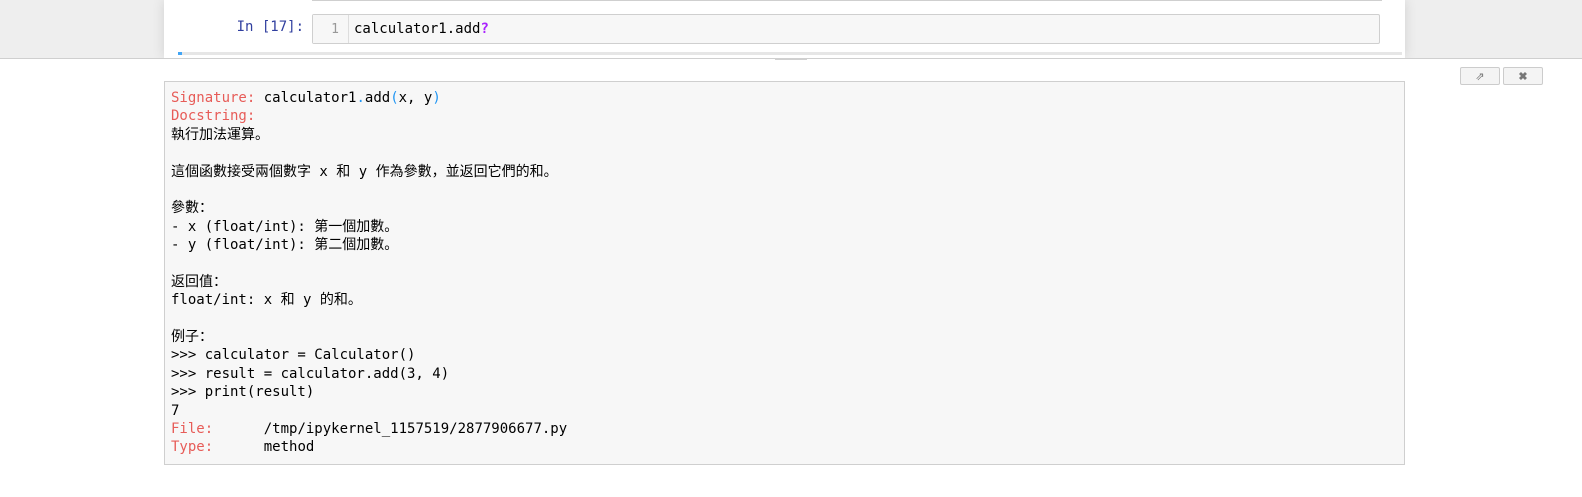 The width and height of the screenshot is (1582, 497). What do you see at coordinates (213, 98) in the screenshot?
I see `signature-label: Signature:` at bounding box center [213, 98].